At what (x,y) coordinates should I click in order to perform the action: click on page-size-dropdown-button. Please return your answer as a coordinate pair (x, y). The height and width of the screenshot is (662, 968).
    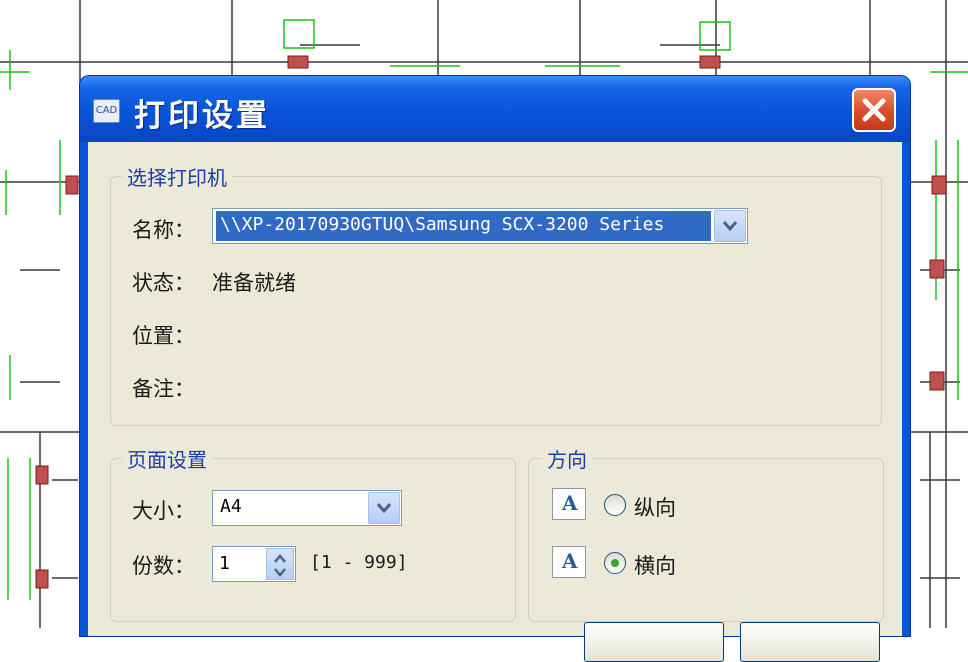
    Looking at the image, I should click on (384, 508).